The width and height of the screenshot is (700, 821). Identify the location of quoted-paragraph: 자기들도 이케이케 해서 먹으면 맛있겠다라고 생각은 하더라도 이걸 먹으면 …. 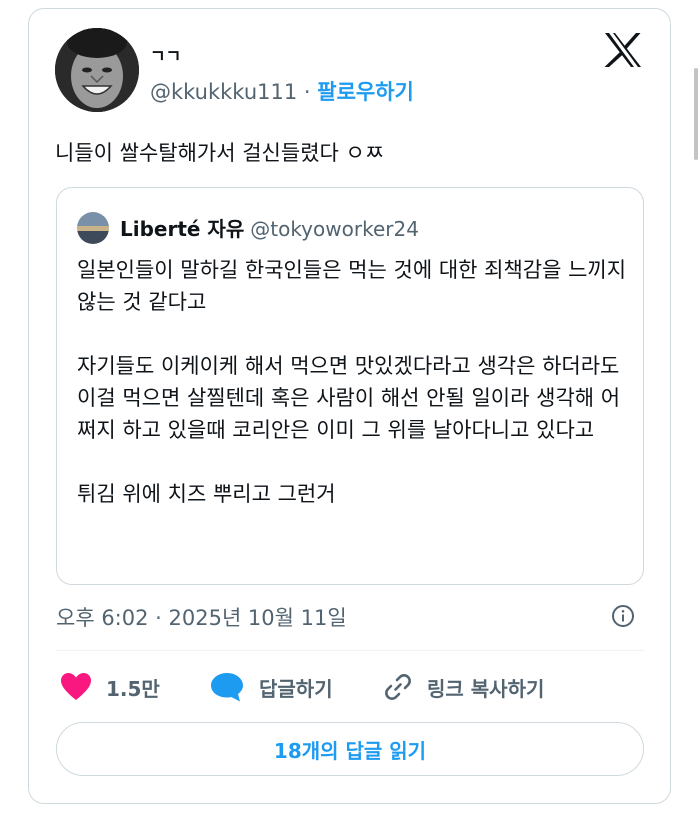
(349, 398).